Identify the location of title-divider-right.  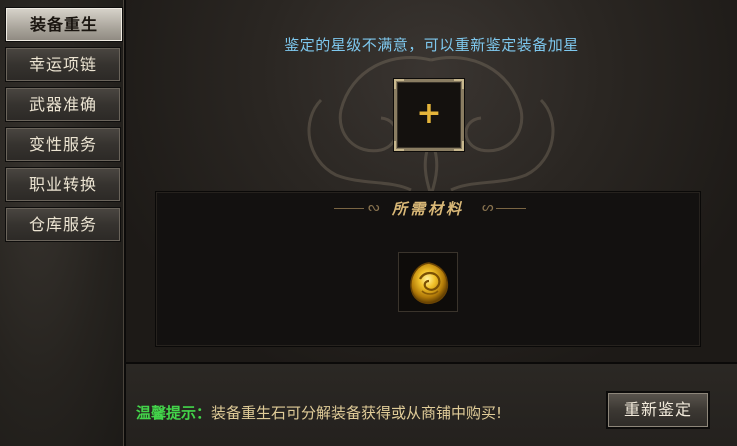
(511, 208).